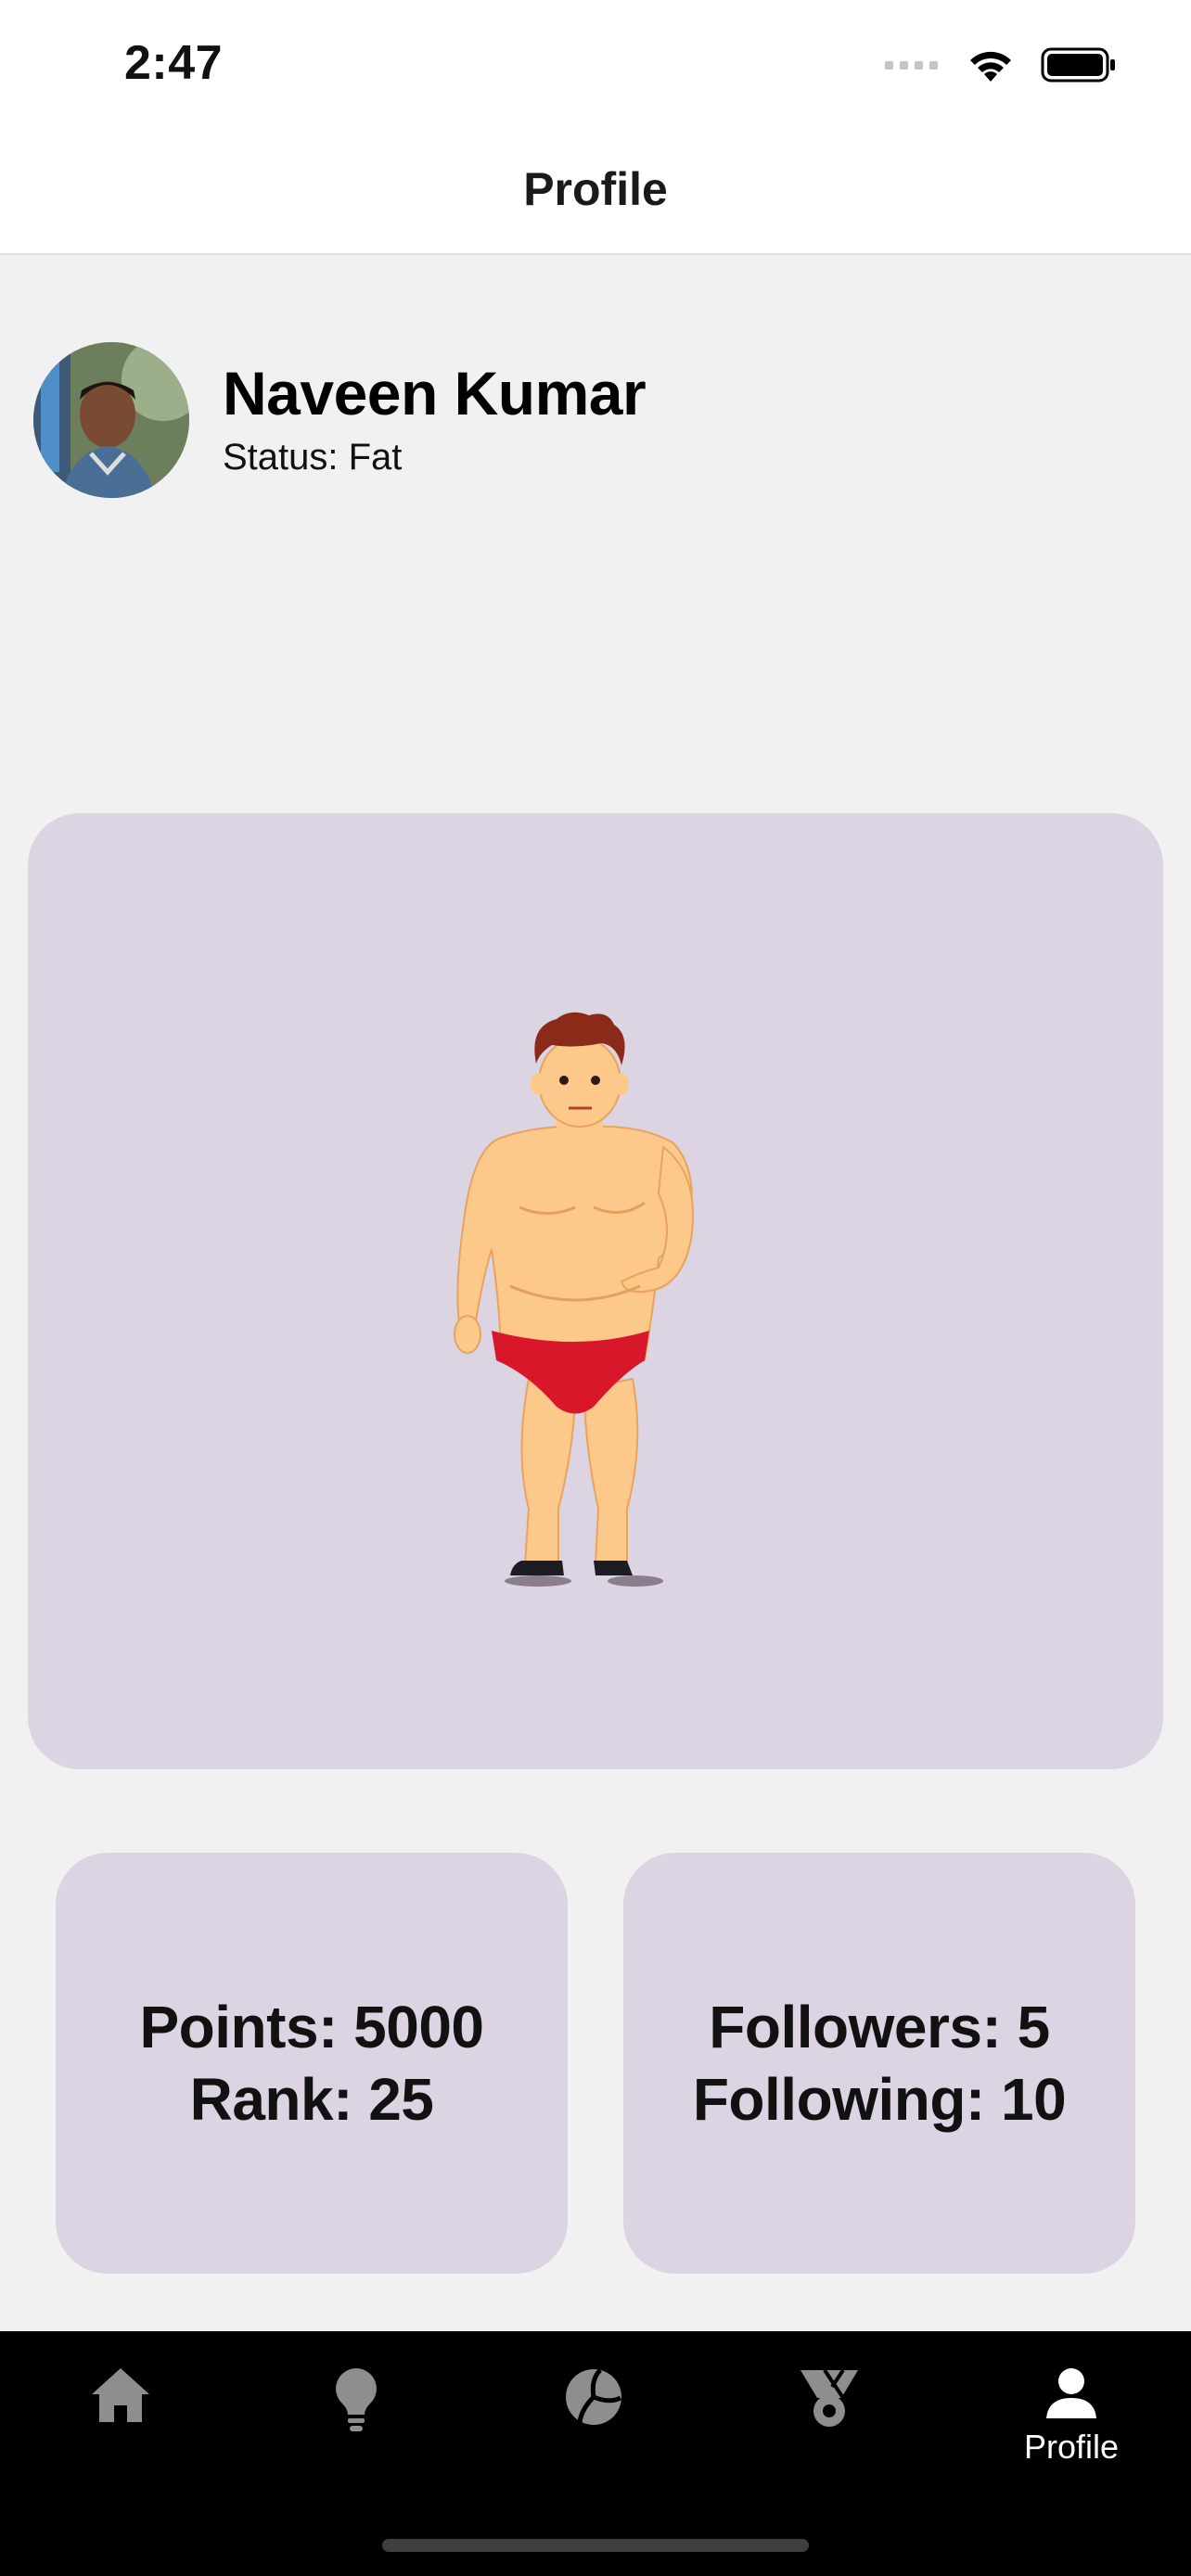 This screenshot has width=1191, height=2576. Describe the element at coordinates (594, 2396) in the screenshot. I see `volleyball-icon` at that location.